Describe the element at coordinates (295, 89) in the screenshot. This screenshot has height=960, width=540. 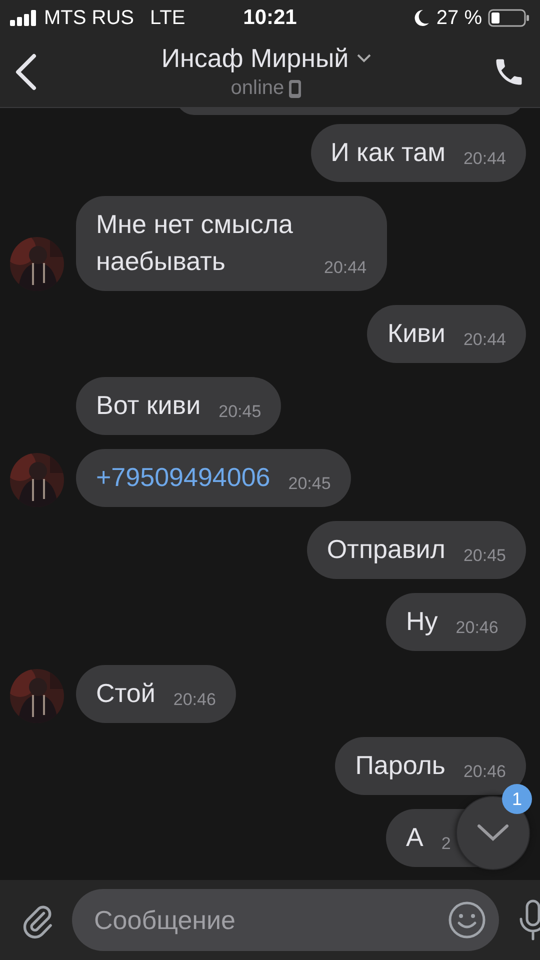
I see `phone-device-icon` at that location.